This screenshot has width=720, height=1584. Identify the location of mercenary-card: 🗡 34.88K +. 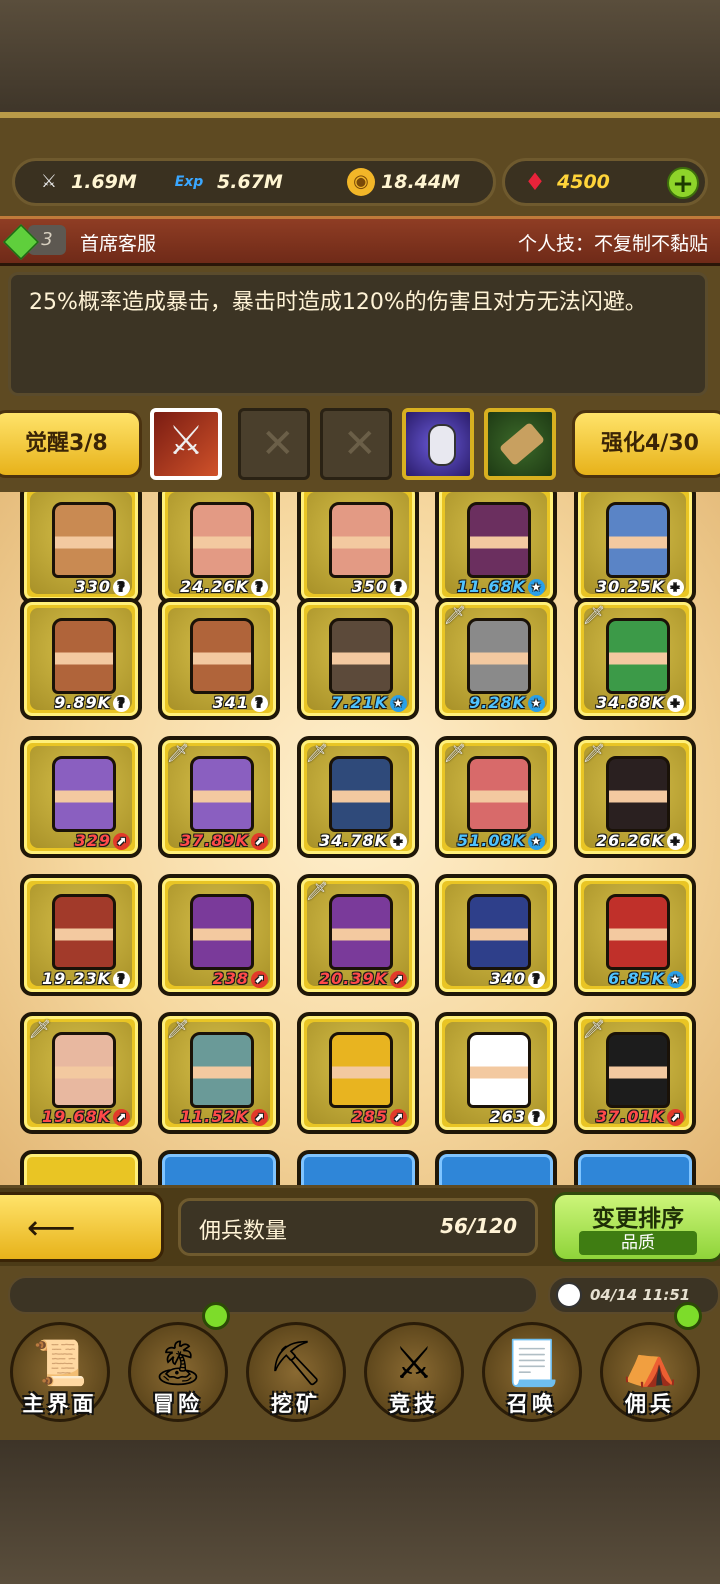
(635, 659).